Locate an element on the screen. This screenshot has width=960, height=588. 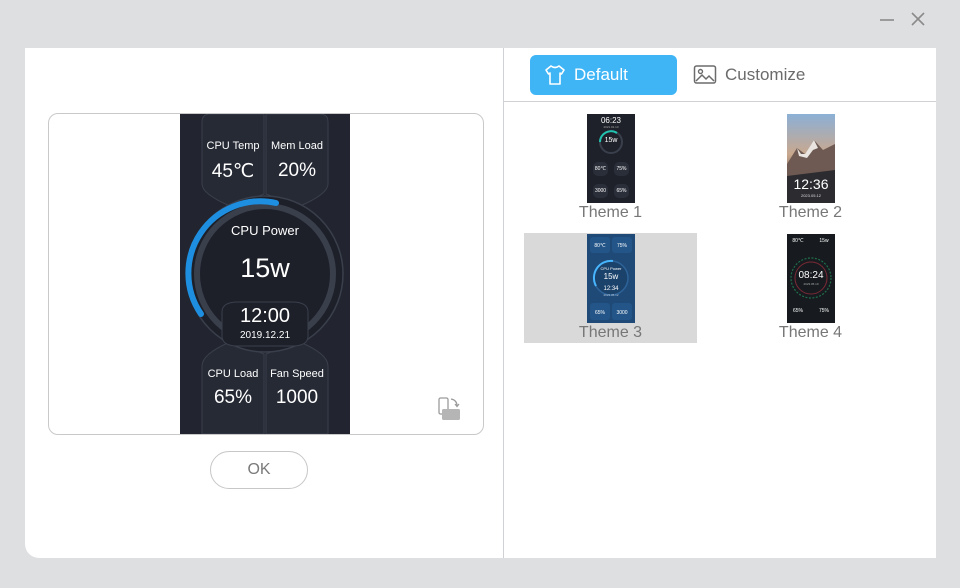
theme-4-val-3: 65% is located at coordinates (797, 311).